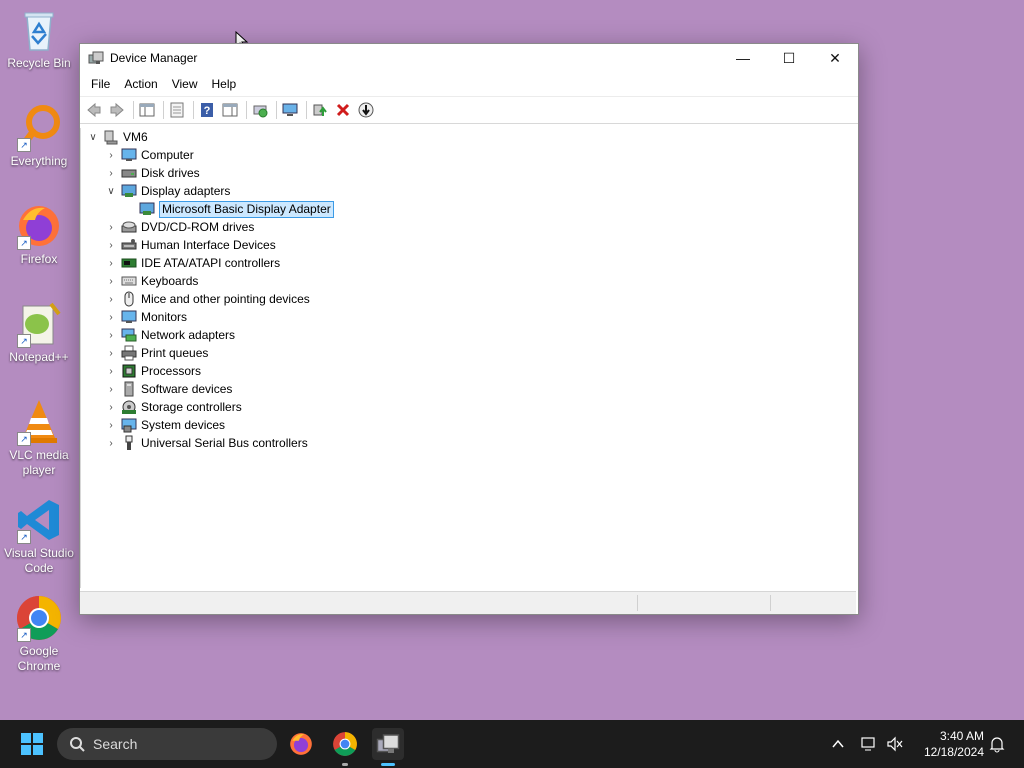 The width and height of the screenshot is (1024, 768). I want to click on monitor-icon, so click(129, 316).